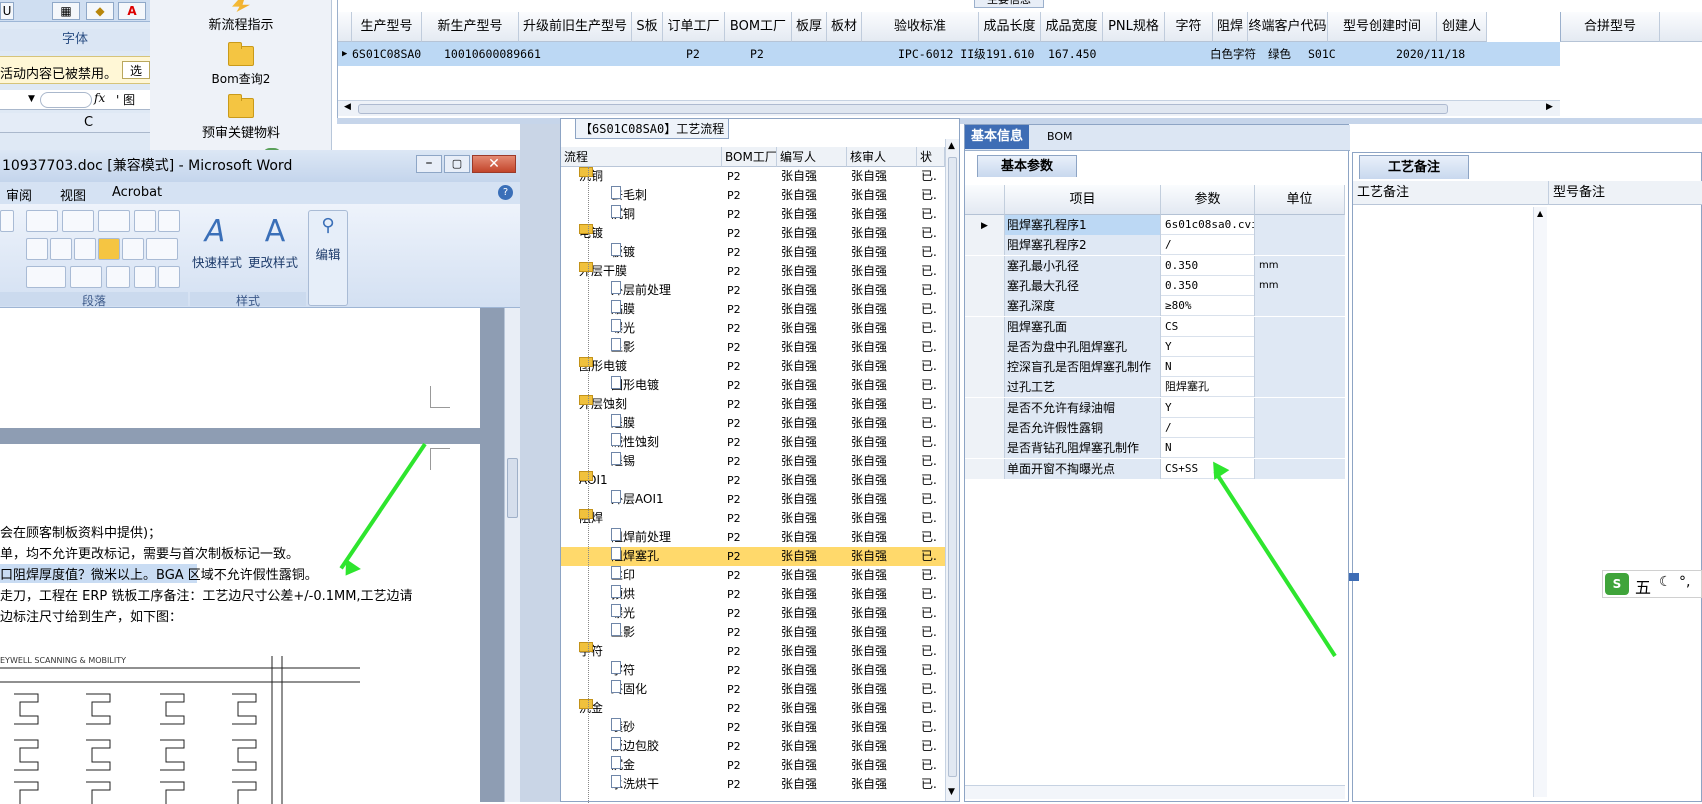 This screenshot has height=804, width=1702. What do you see at coordinates (85, 249) in the screenshot?
I see `align-right-button` at bounding box center [85, 249].